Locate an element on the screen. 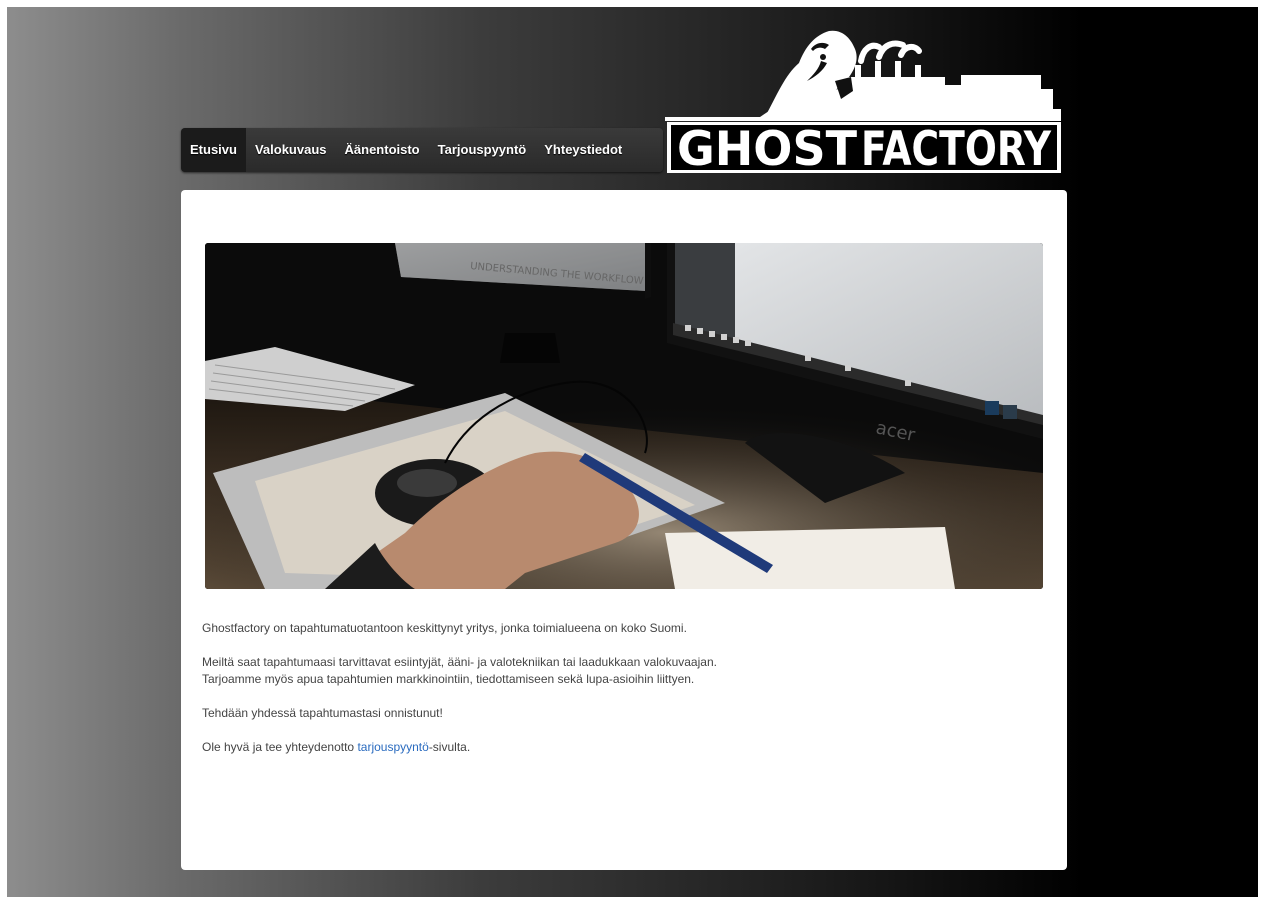  nav-item-etusivu: Etusivu is located at coordinates (213, 150).